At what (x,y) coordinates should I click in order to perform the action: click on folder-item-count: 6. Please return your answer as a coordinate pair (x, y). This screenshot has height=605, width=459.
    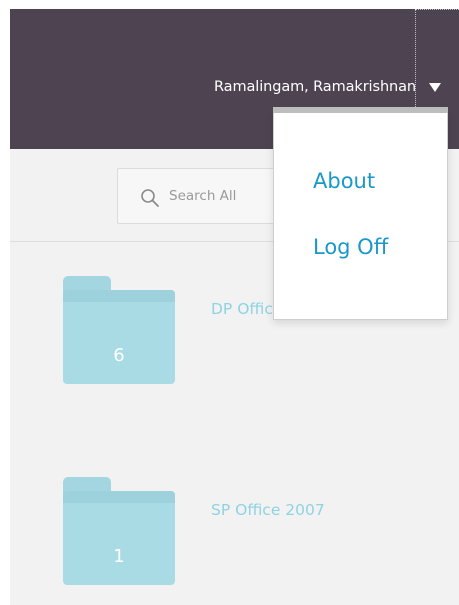
    Looking at the image, I should click on (119, 355).